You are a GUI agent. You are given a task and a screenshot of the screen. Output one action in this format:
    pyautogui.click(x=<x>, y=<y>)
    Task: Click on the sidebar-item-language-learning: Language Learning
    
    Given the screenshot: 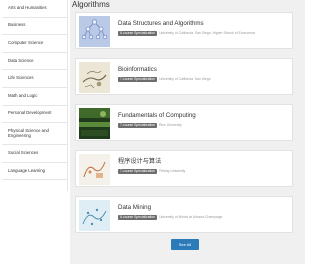 What is the action you would take?
    pyautogui.click(x=34, y=172)
    